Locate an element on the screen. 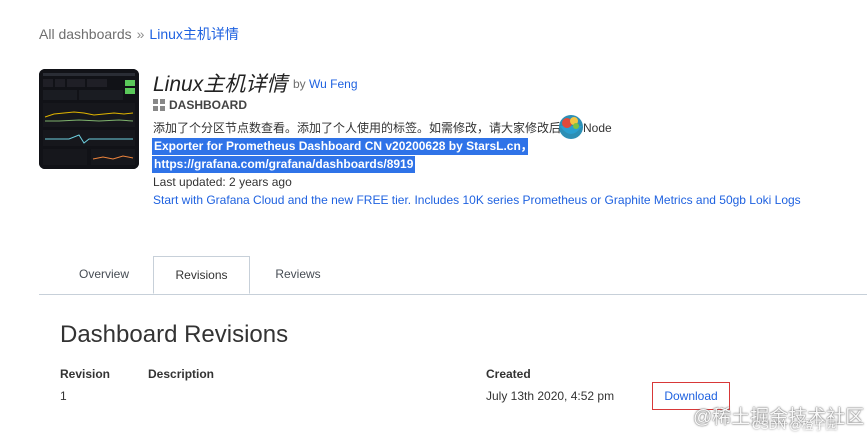 Image resolution: width=867 pixels, height=439 pixels. last-updated: Last updated: 2 years ago is located at coordinates (222, 182).